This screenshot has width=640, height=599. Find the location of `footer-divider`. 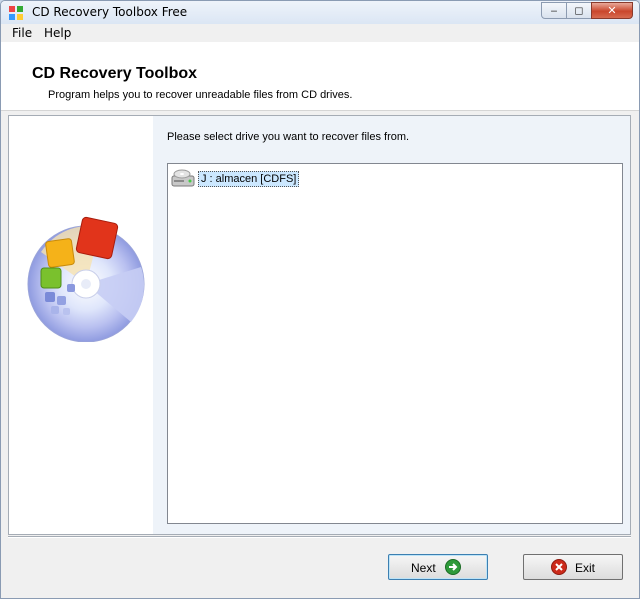

footer-divider is located at coordinates (319, 537).